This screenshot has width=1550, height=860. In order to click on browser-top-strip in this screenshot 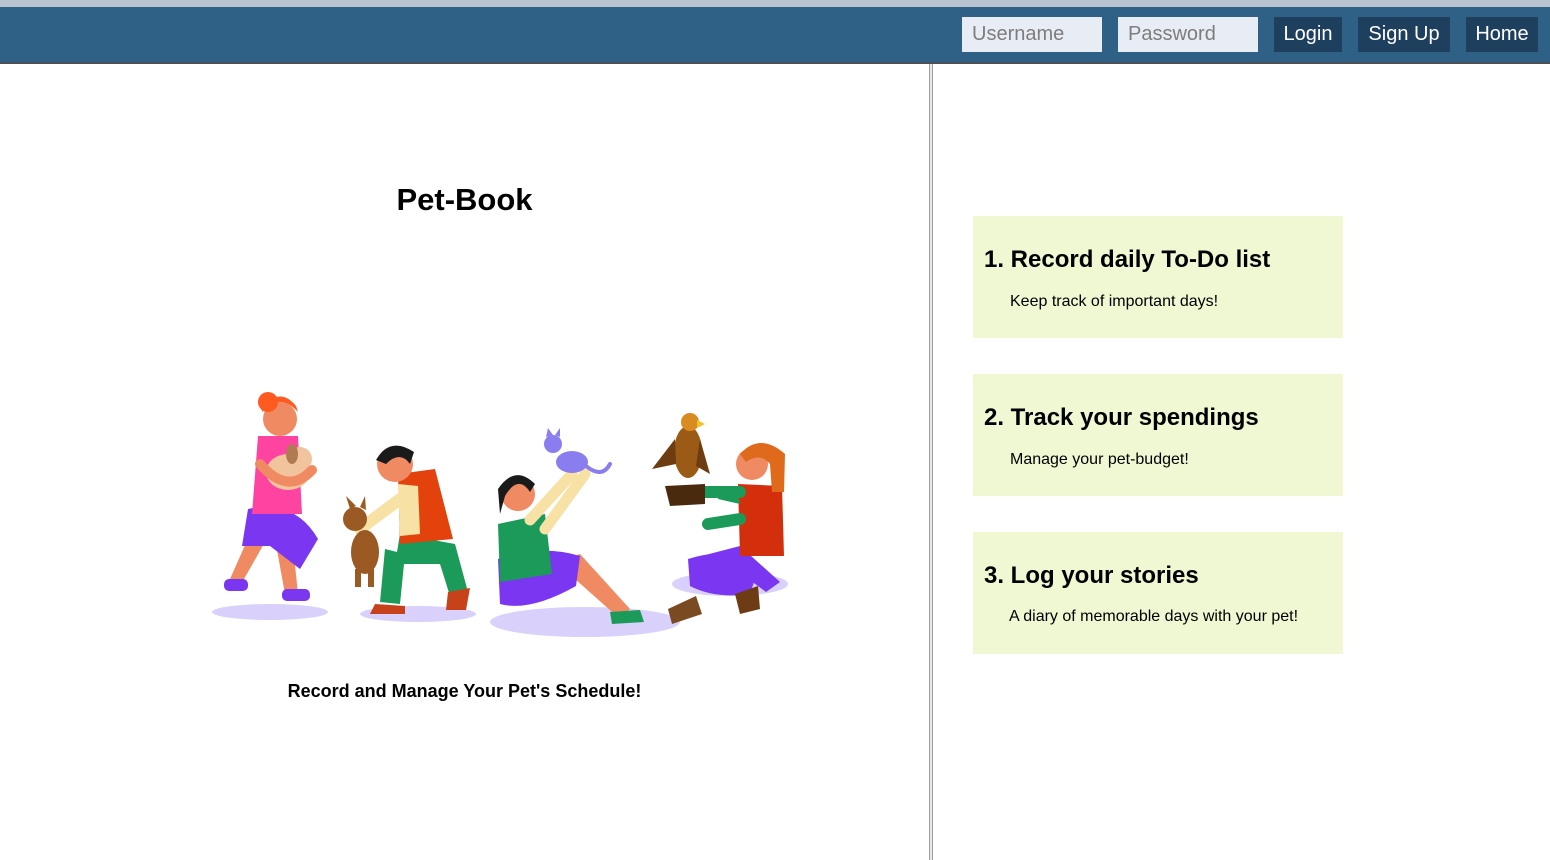, I will do `click(775, 3)`.